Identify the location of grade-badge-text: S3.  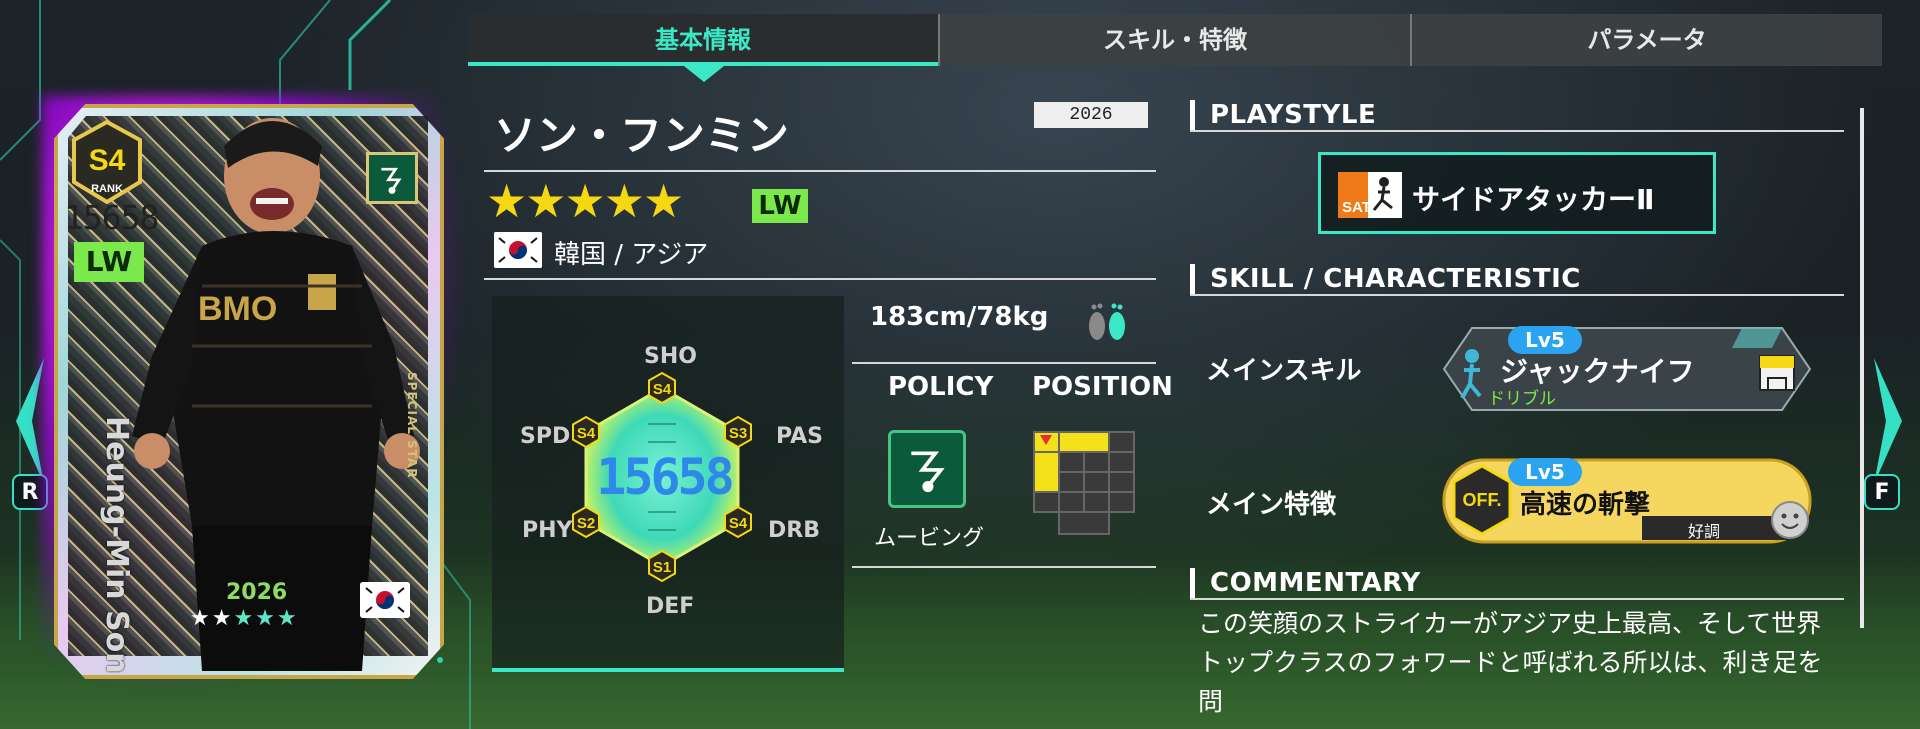
(738, 433).